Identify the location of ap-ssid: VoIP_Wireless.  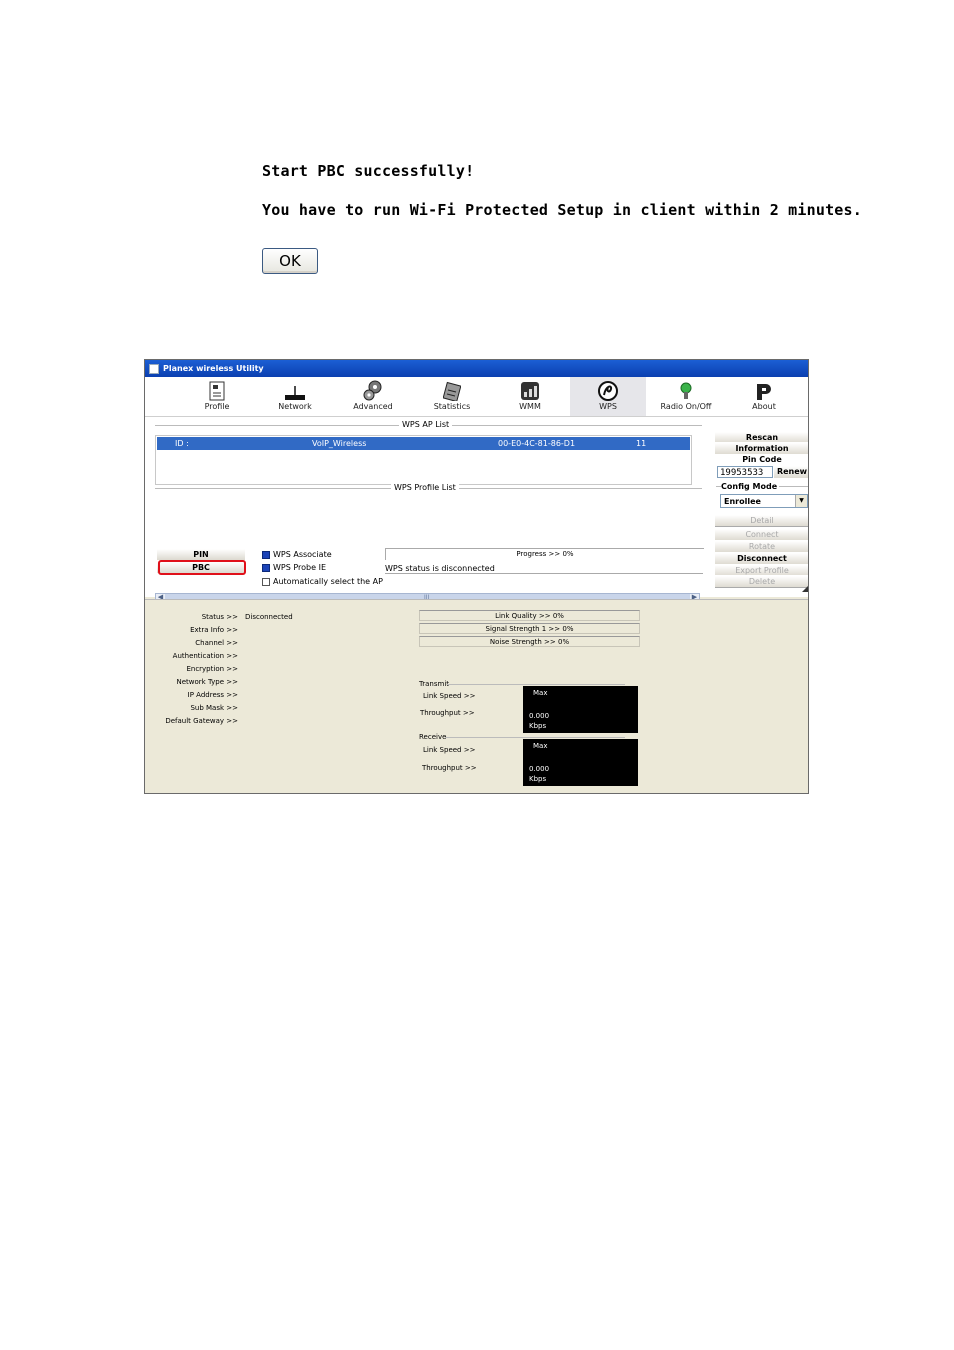
(339, 443).